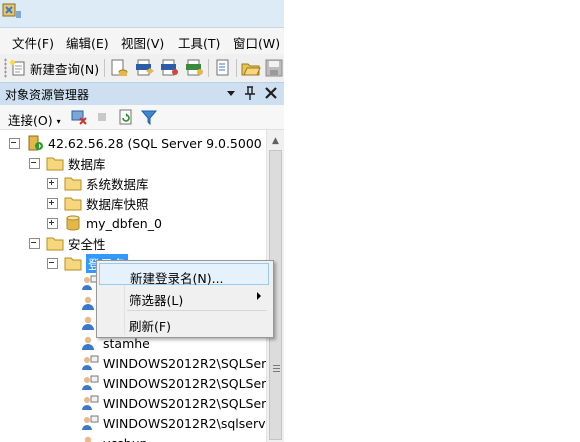 The width and height of the screenshot is (580, 442). I want to click on new-query-label: 新建查询(N), so click(65, 69).